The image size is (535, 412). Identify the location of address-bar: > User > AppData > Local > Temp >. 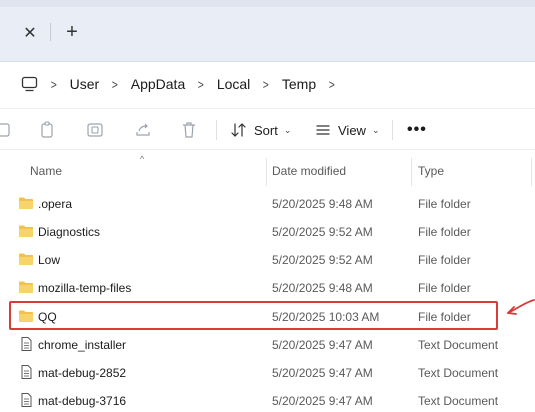
(267, 85).